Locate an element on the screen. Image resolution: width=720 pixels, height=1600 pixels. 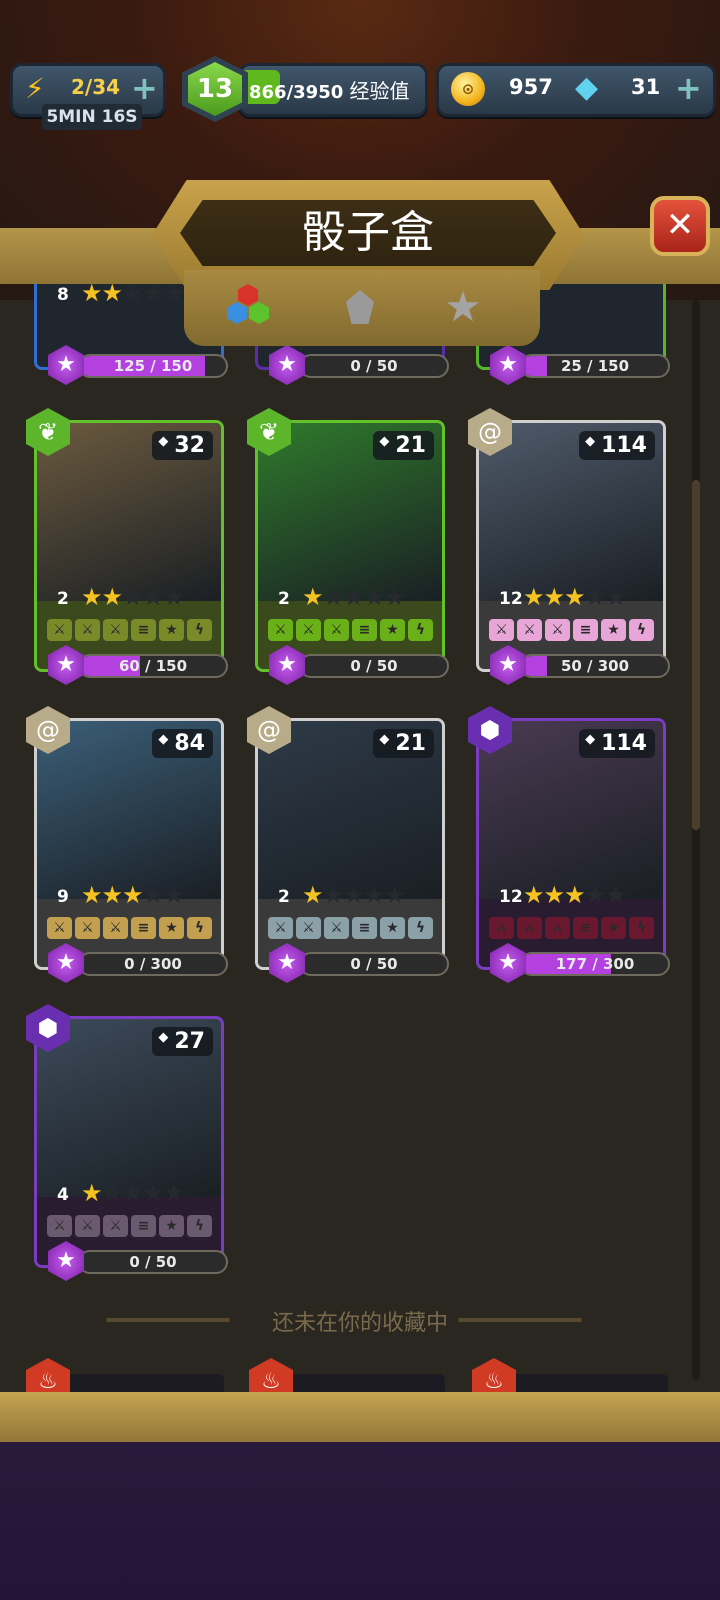
card-level: 9 is located at coordinates (63, 897).